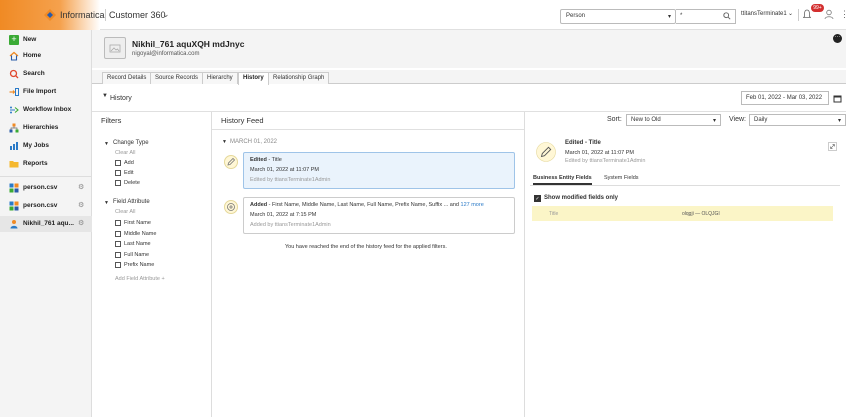 The image size is (846, 417). I want to click on nav-item-search: Search, so click(46, 74).